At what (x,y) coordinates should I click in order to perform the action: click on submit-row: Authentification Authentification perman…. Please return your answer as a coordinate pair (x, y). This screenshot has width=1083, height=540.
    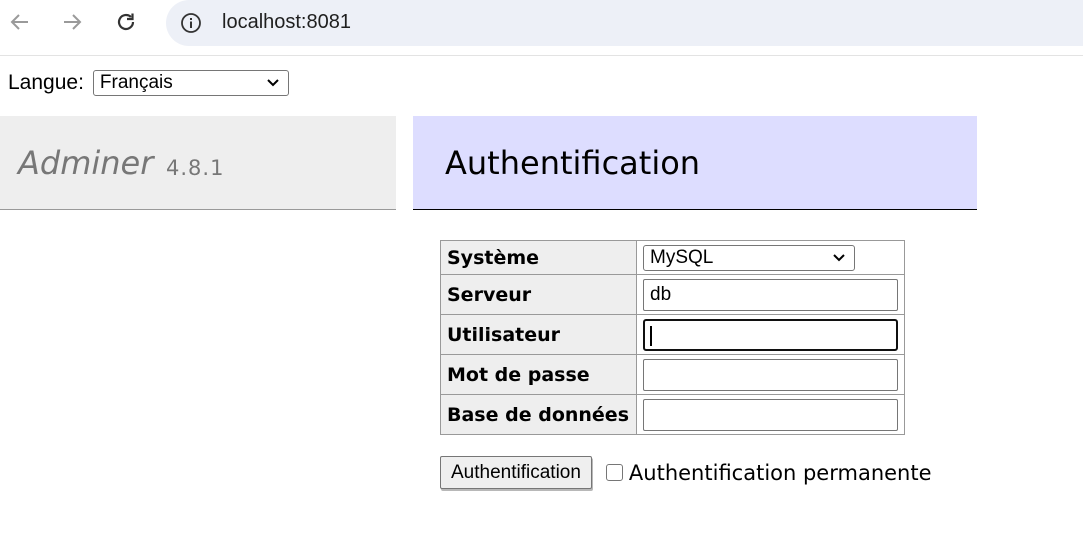
    Looking at the image, I should click on (686, 472).